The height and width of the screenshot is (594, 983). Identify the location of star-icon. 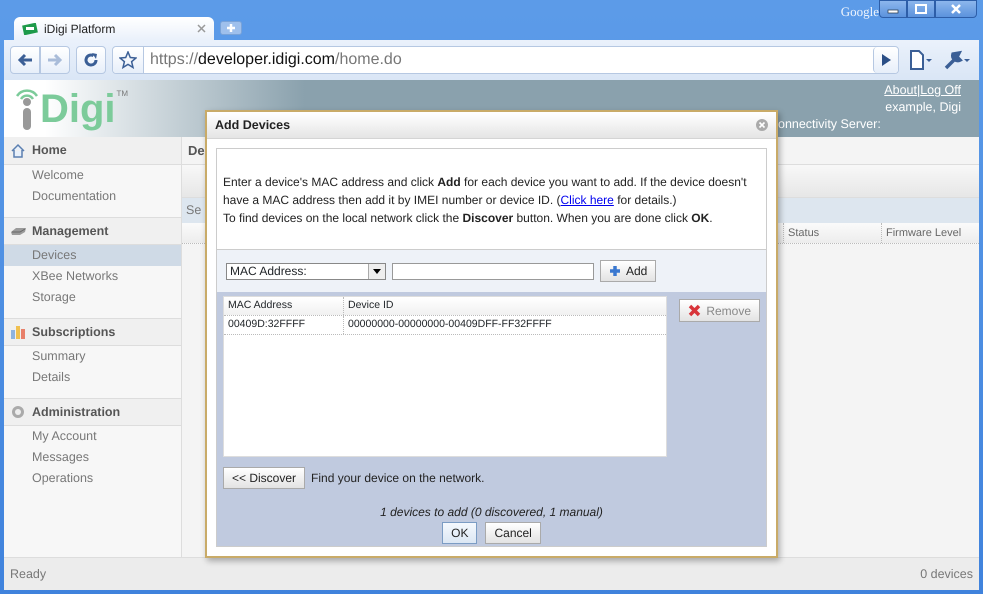
(128, 60).